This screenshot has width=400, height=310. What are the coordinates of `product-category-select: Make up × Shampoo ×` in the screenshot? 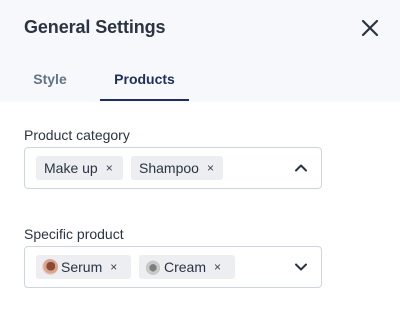 It's located at (173, 168).